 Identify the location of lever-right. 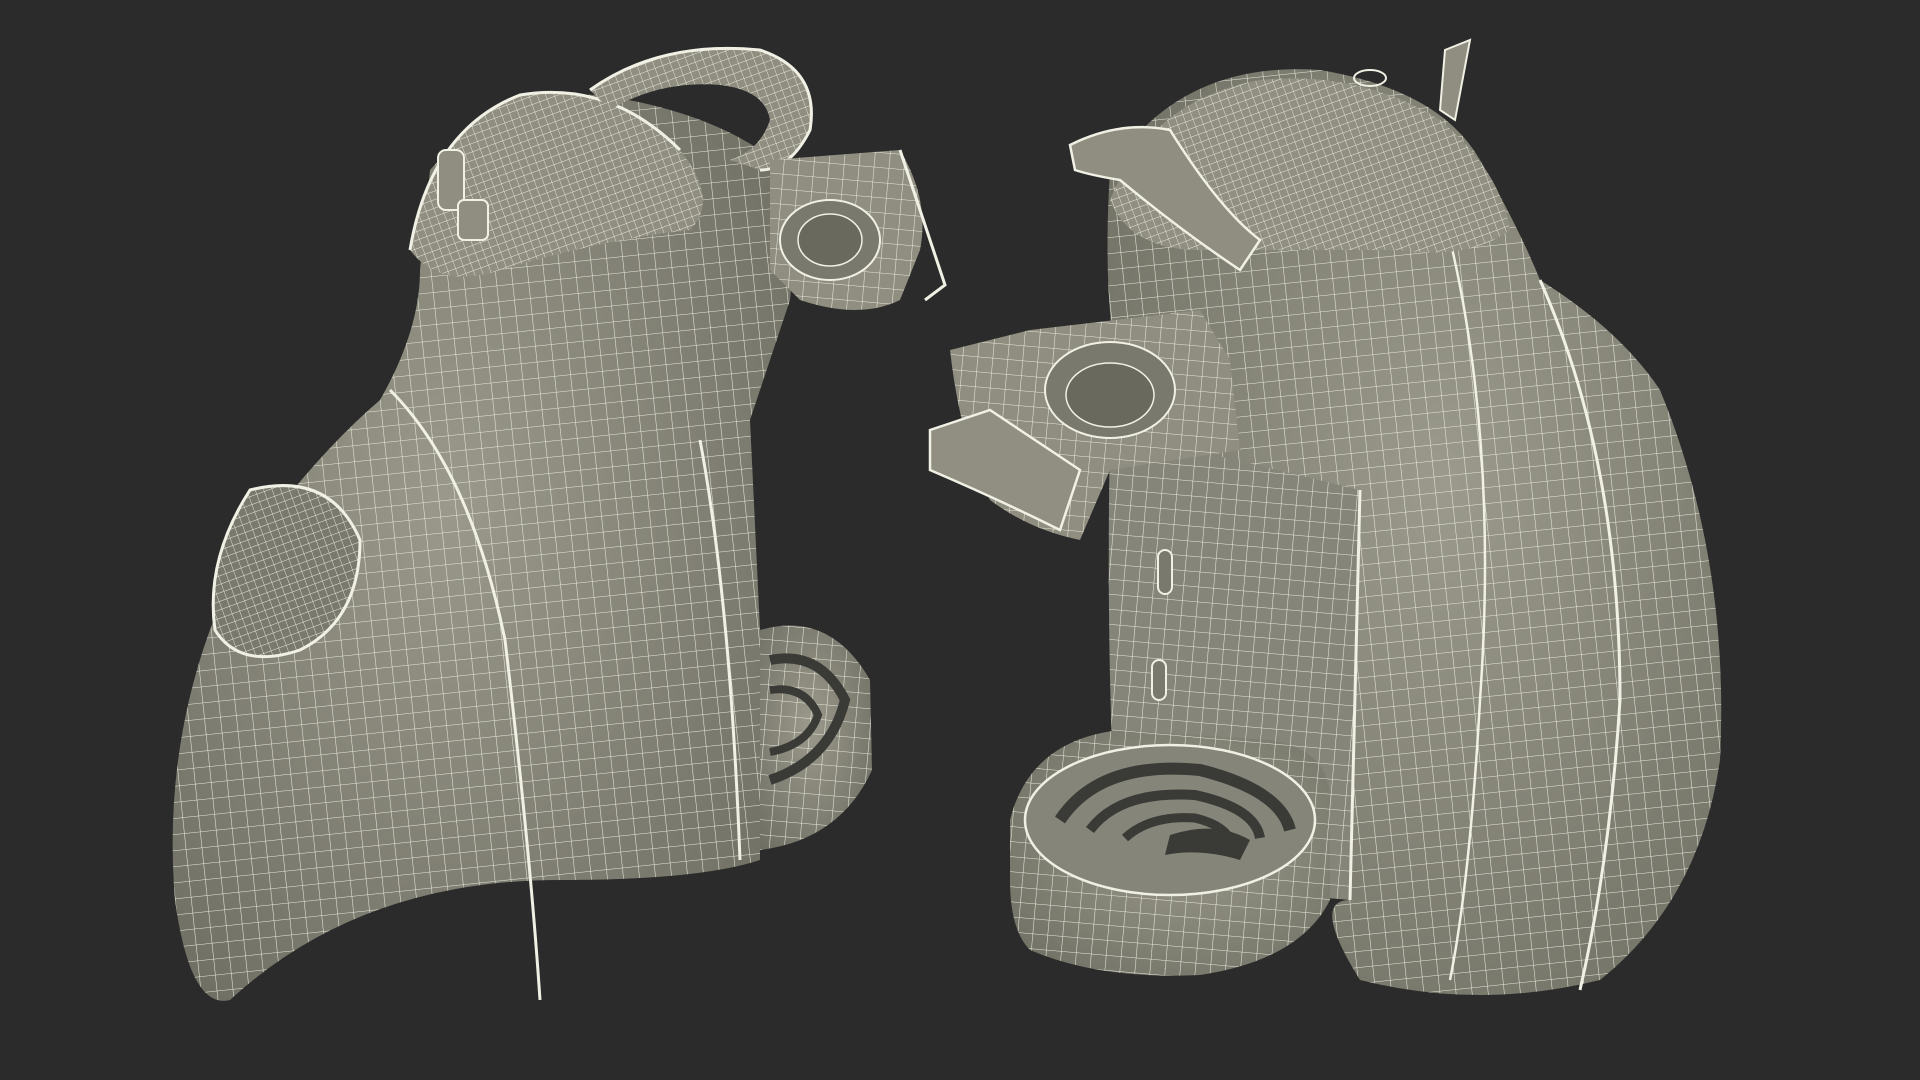
(1455, 80).